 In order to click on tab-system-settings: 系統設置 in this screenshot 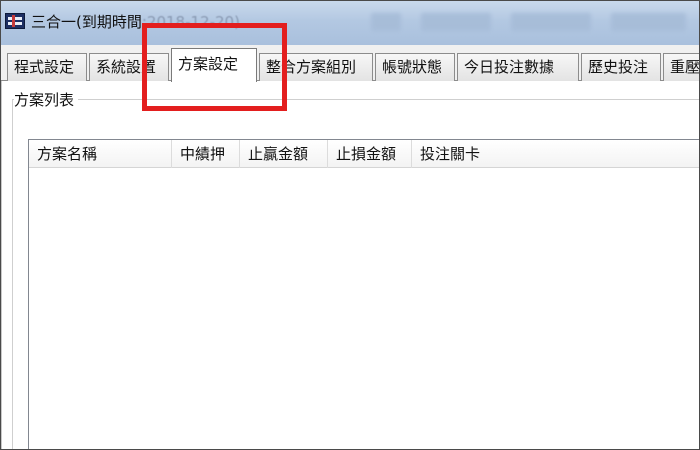, I will do `click(129, 67)`.